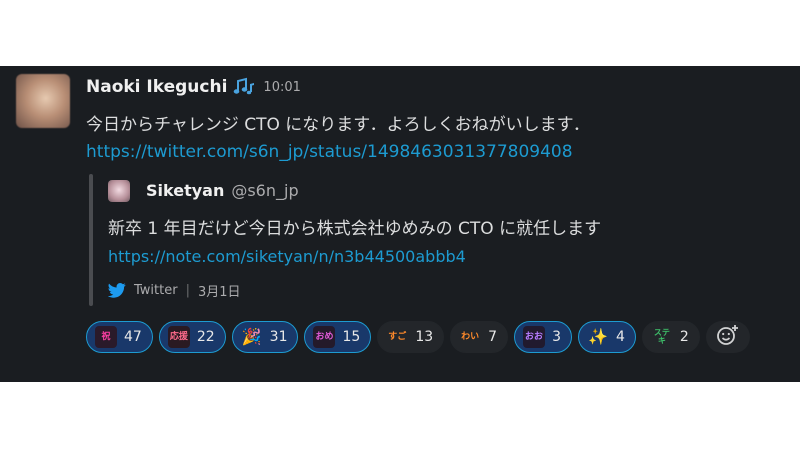 The width and height of the screenshot is (800, 450). Describe the element at coordinates (324, 337) in the screenshot. I see `custom-pink-text-emoji: おめ` at that location.